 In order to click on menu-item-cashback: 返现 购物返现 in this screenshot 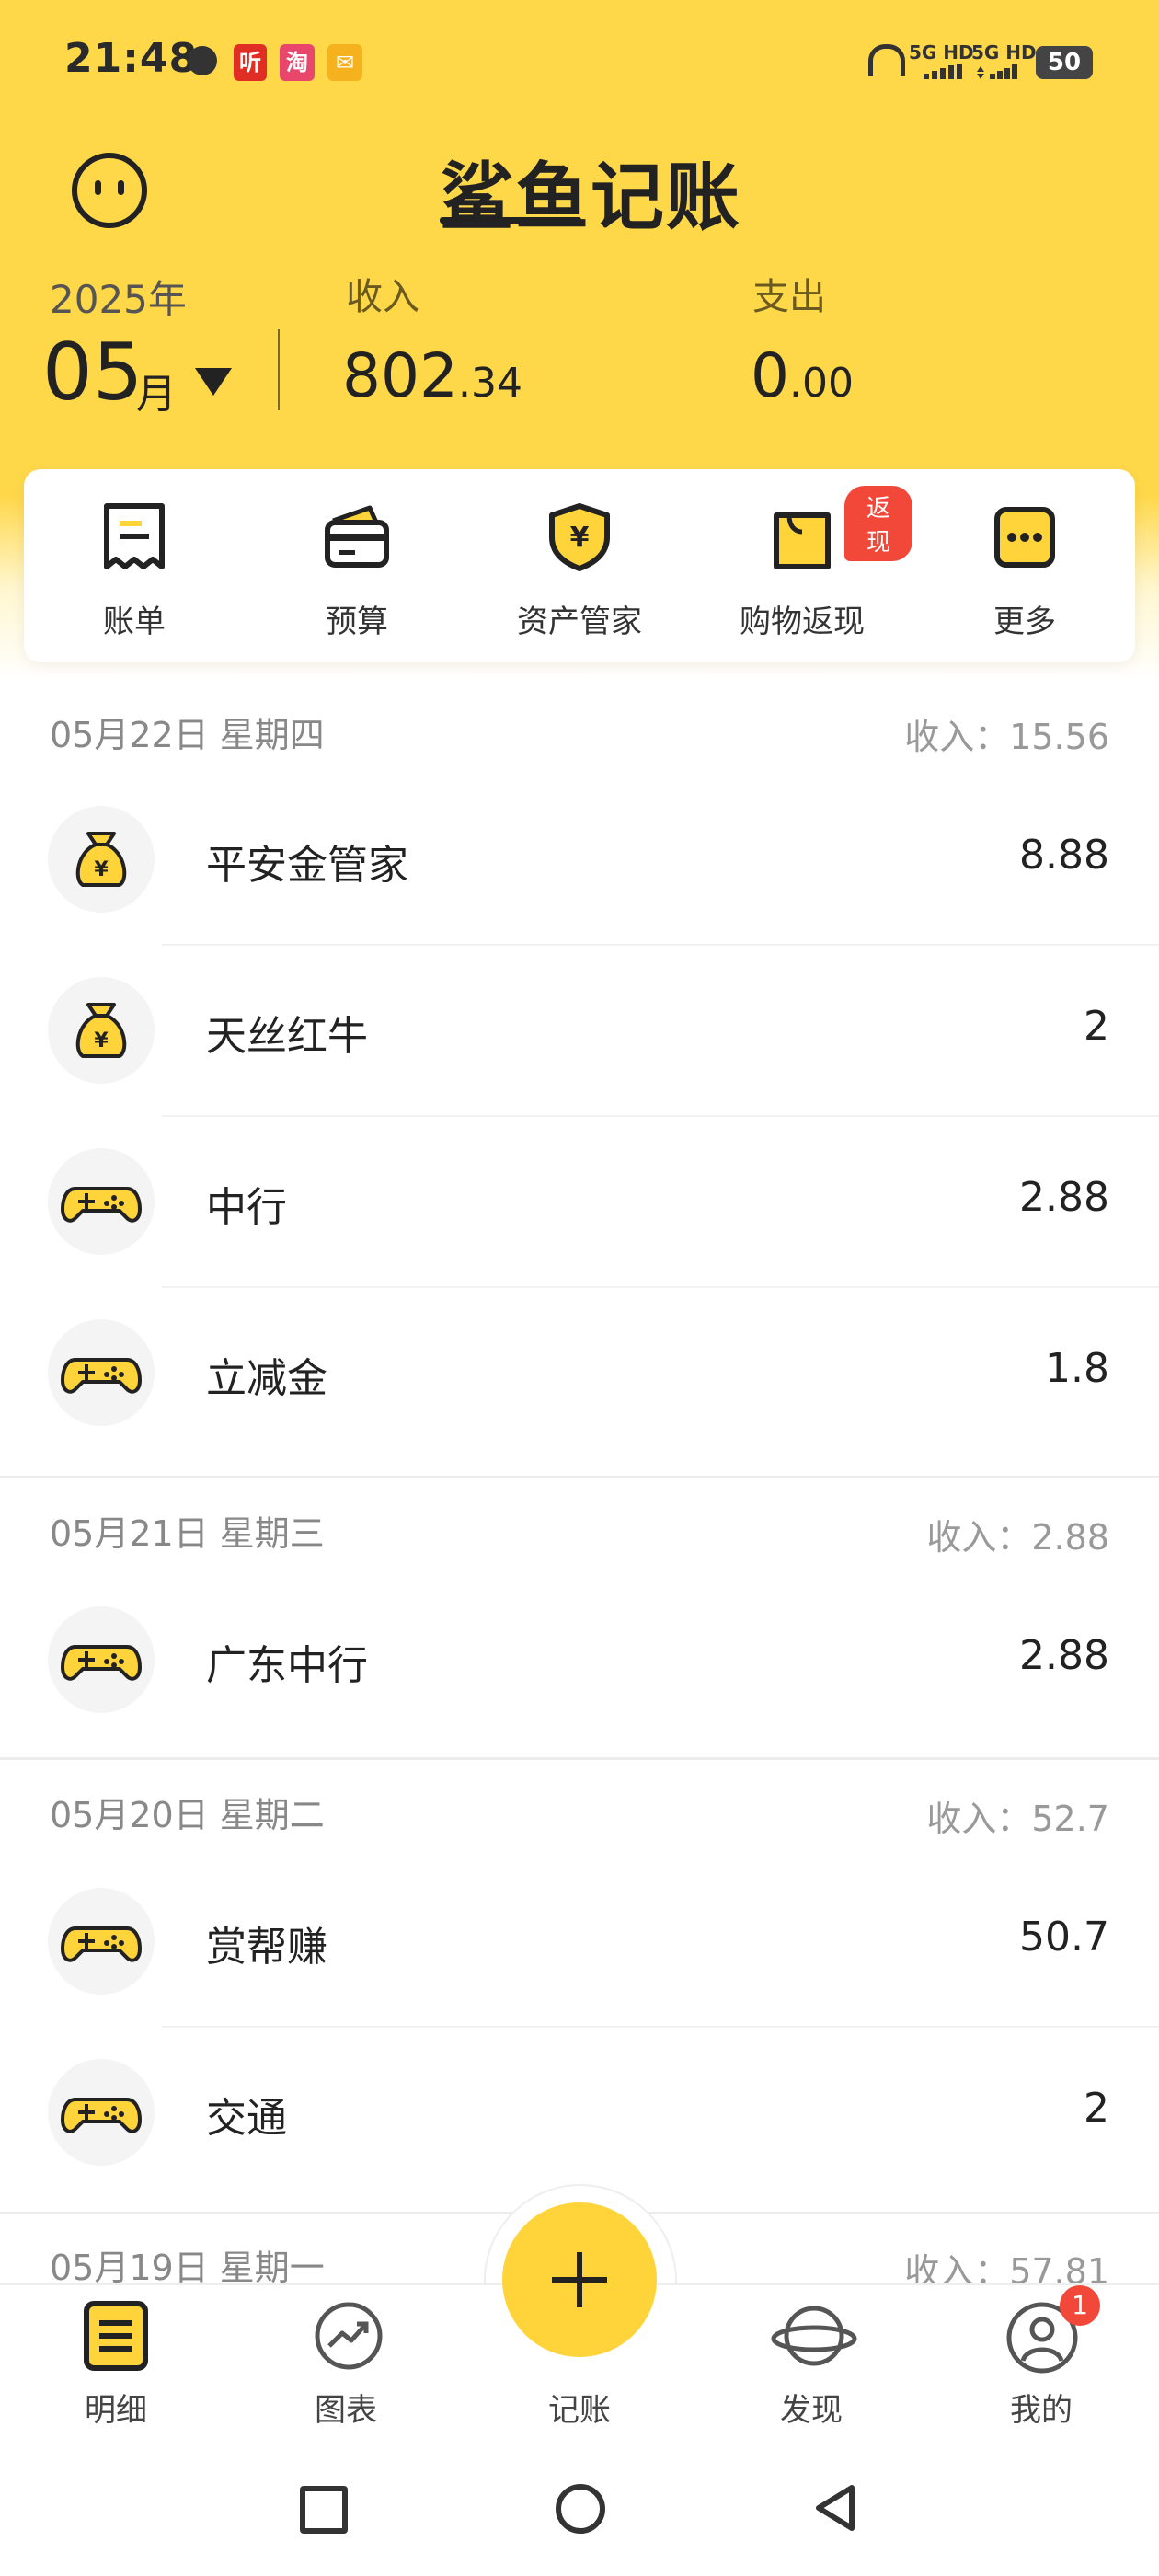, I will do `click(802, 565)`.